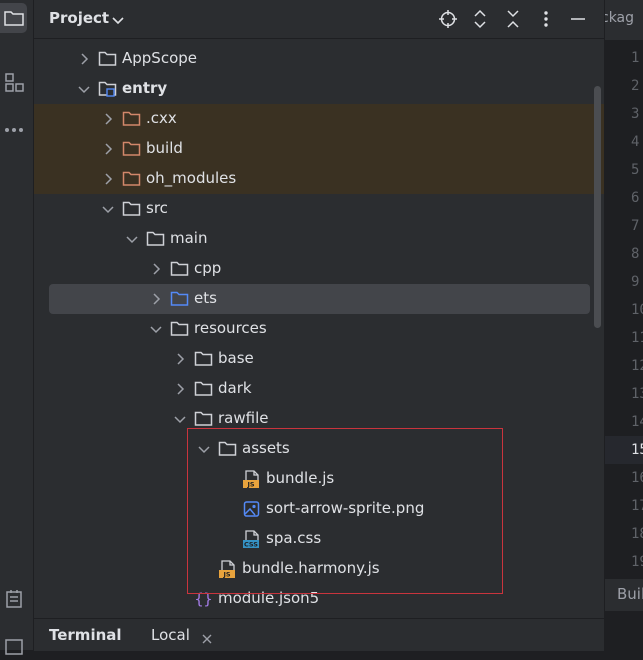  Describe the element at coordinates (637, 310) in the screenshot. I see `line-number: 10` at that location.